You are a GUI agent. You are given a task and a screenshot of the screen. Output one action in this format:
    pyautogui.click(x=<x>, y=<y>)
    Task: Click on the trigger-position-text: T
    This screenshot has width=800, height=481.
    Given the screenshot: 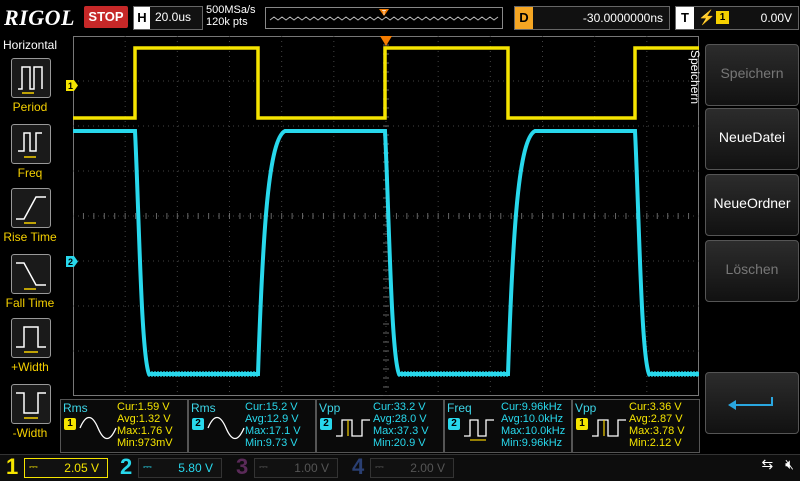 What is the action you would take?
    pyautogui.click(x=384, y=13)
    